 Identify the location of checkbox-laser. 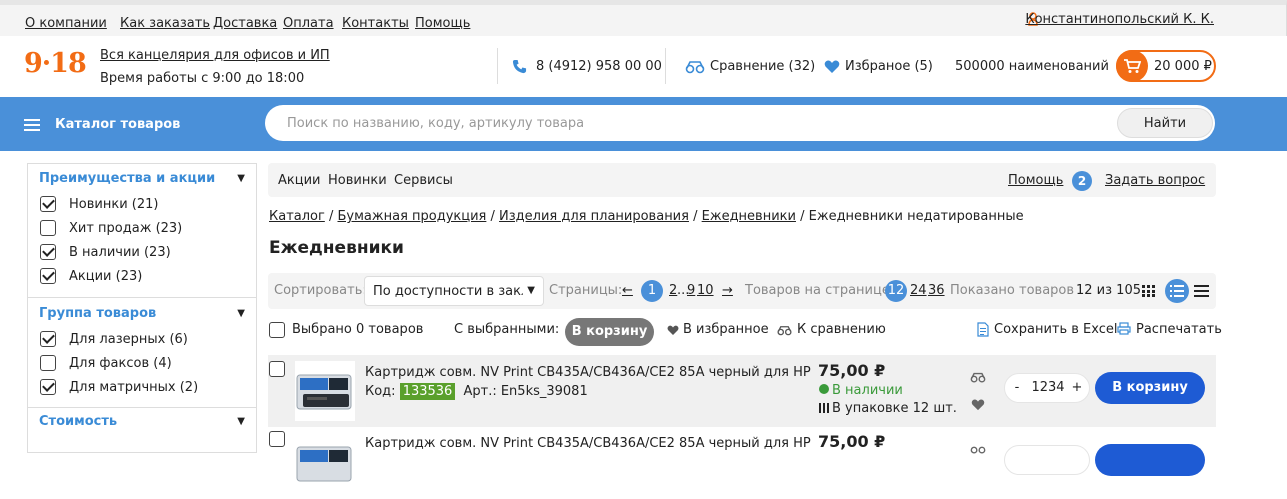
(48, 339).